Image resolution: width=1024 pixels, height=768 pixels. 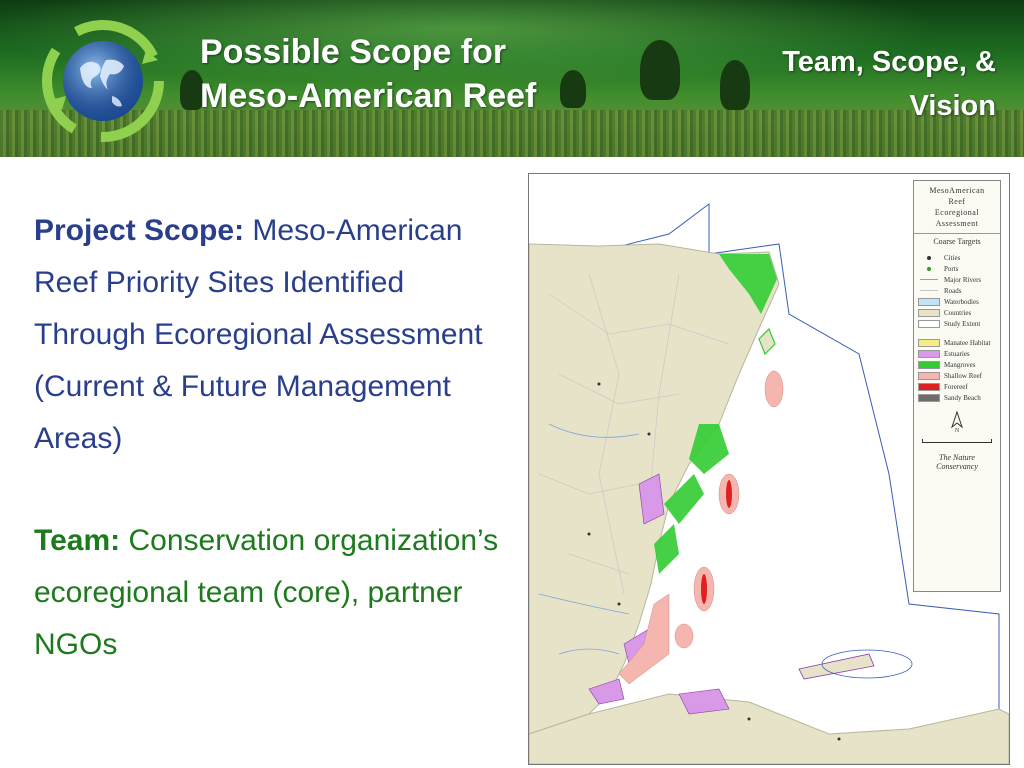 I want to click on legend-item: Study Extent, so click(x=957, y=323).